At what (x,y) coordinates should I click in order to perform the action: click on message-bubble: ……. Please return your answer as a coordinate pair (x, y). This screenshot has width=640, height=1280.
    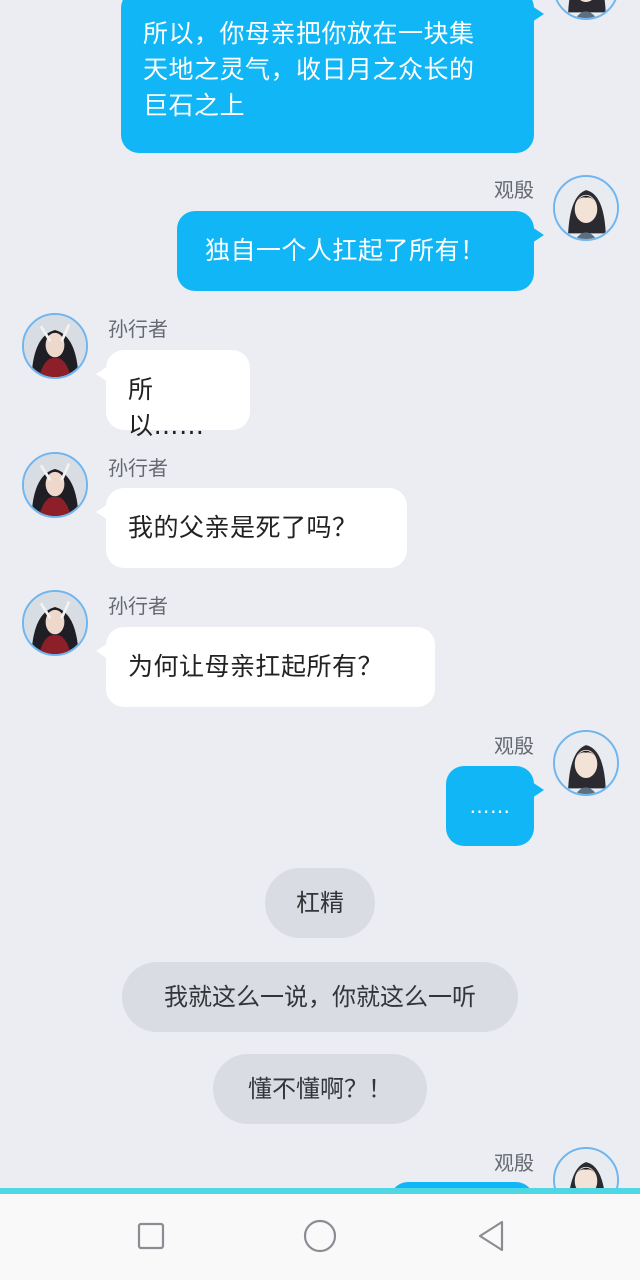
    Looking at the image, I should click on (495, 806).